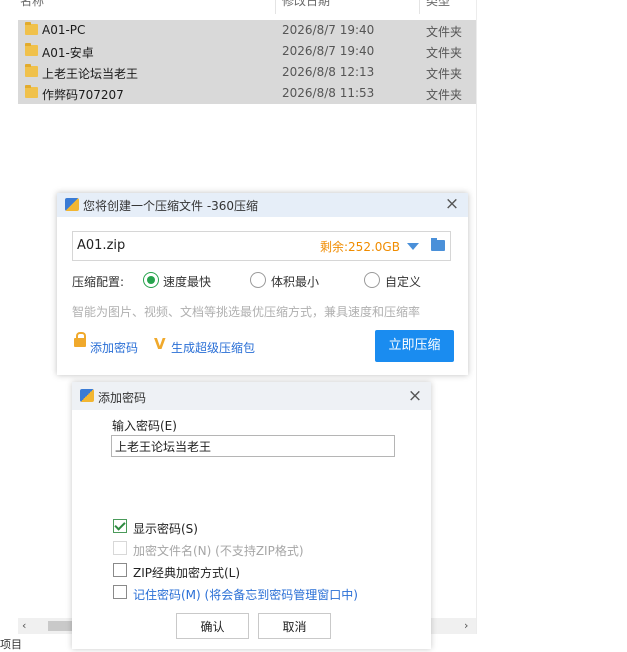 The image size is (627, 652). Describe the element at coordinates (120, 526) in the screenshot. I see `show-password-checkbox` at that location.